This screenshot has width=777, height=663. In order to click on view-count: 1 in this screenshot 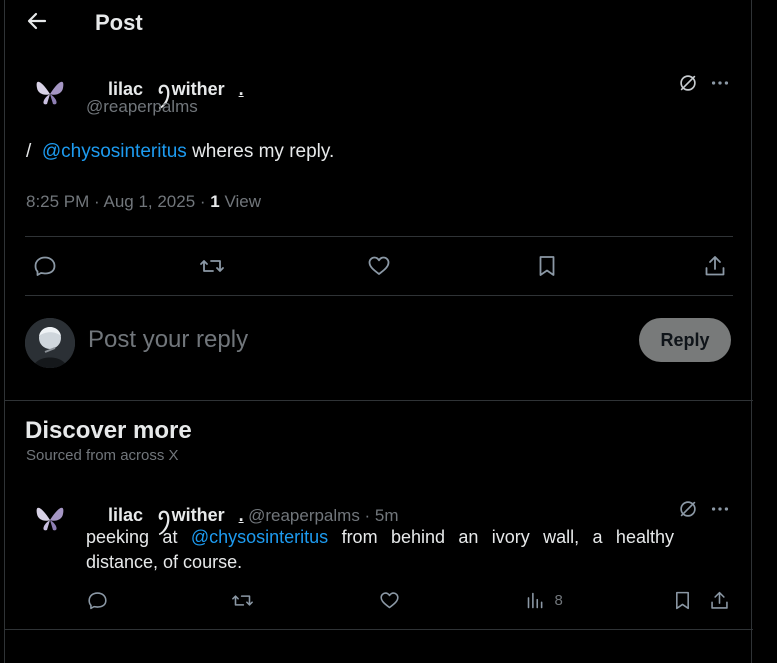, I will do `click(215, 201)`.